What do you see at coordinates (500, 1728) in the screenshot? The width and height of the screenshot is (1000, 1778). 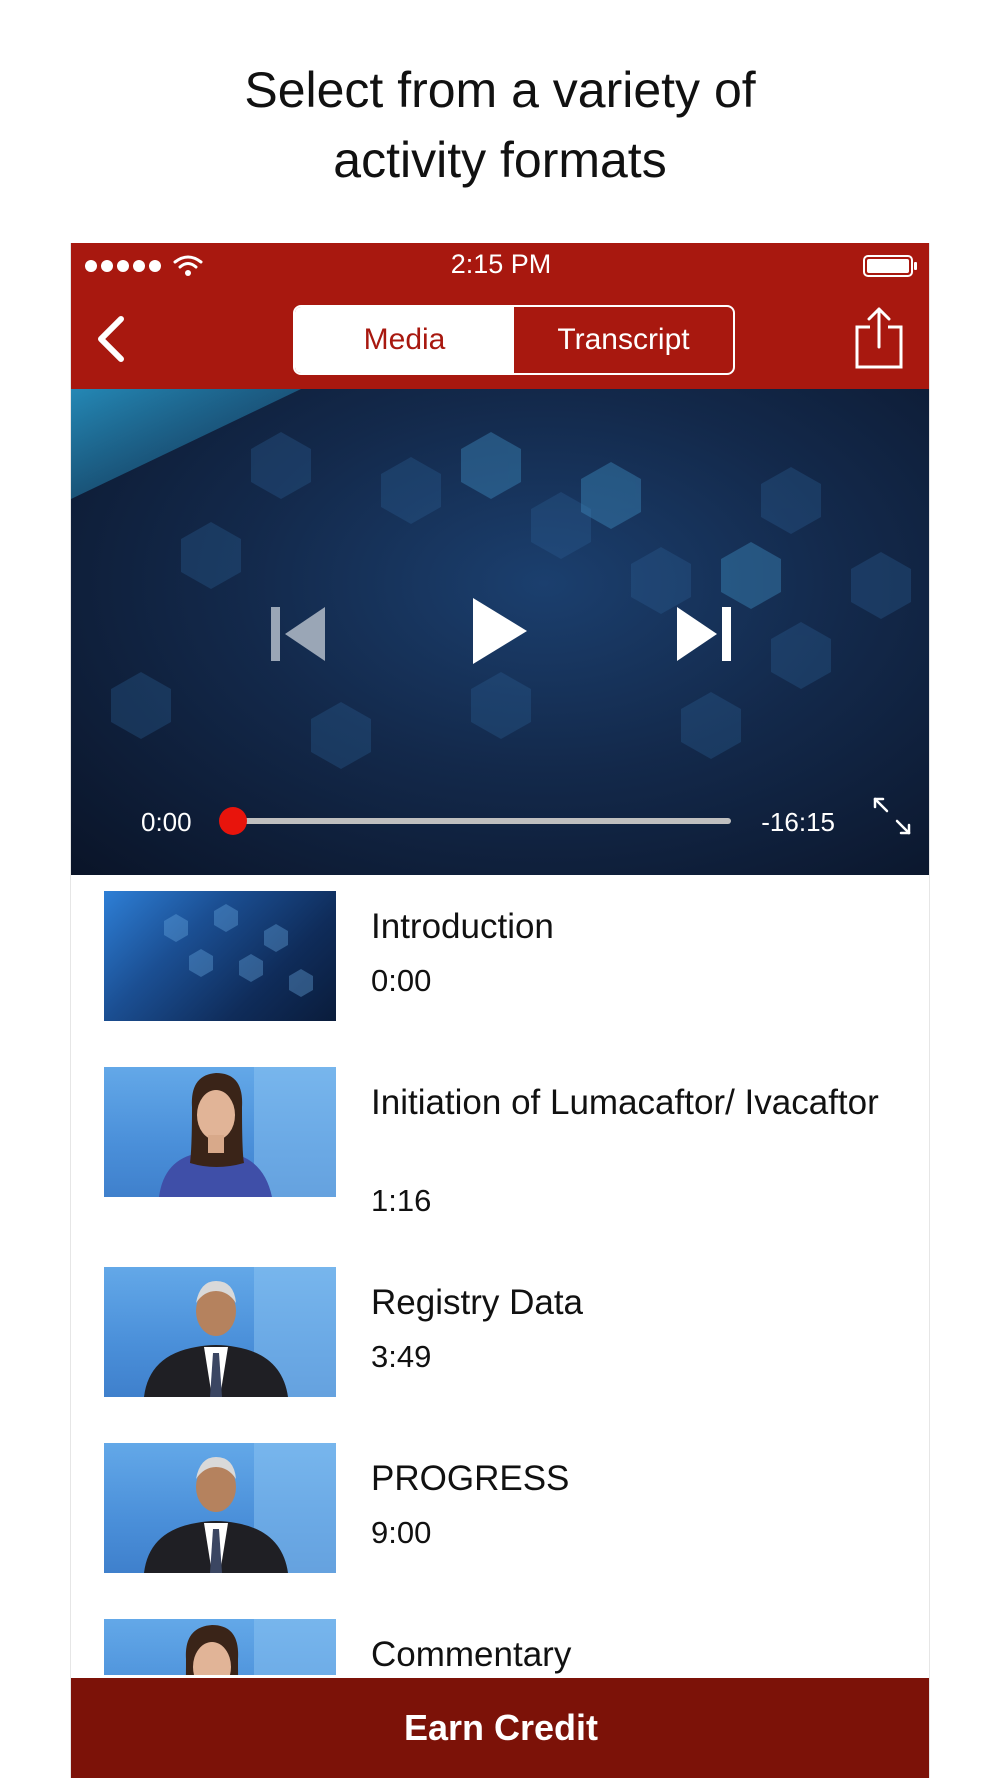 I see `earn-credit-button: Earn Credit` at bounding box center [500, 1728].